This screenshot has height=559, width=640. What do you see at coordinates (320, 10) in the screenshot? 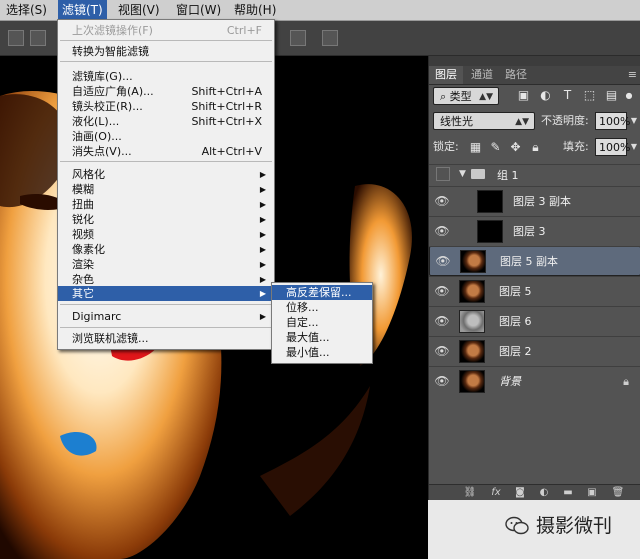
I see `menu-bar: 选择(S) 滤镜(T) 视图(V) 窗口(W) 帮助(H)` at bounding box center [320, 10].